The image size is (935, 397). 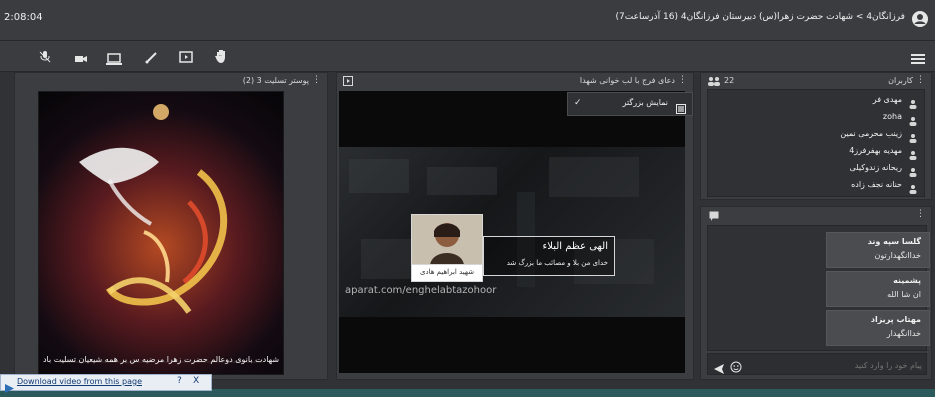 What do you see at coordinates (729, 80) in the screenshot?
I see `users-count: 22` at bounding box center [729, 80].